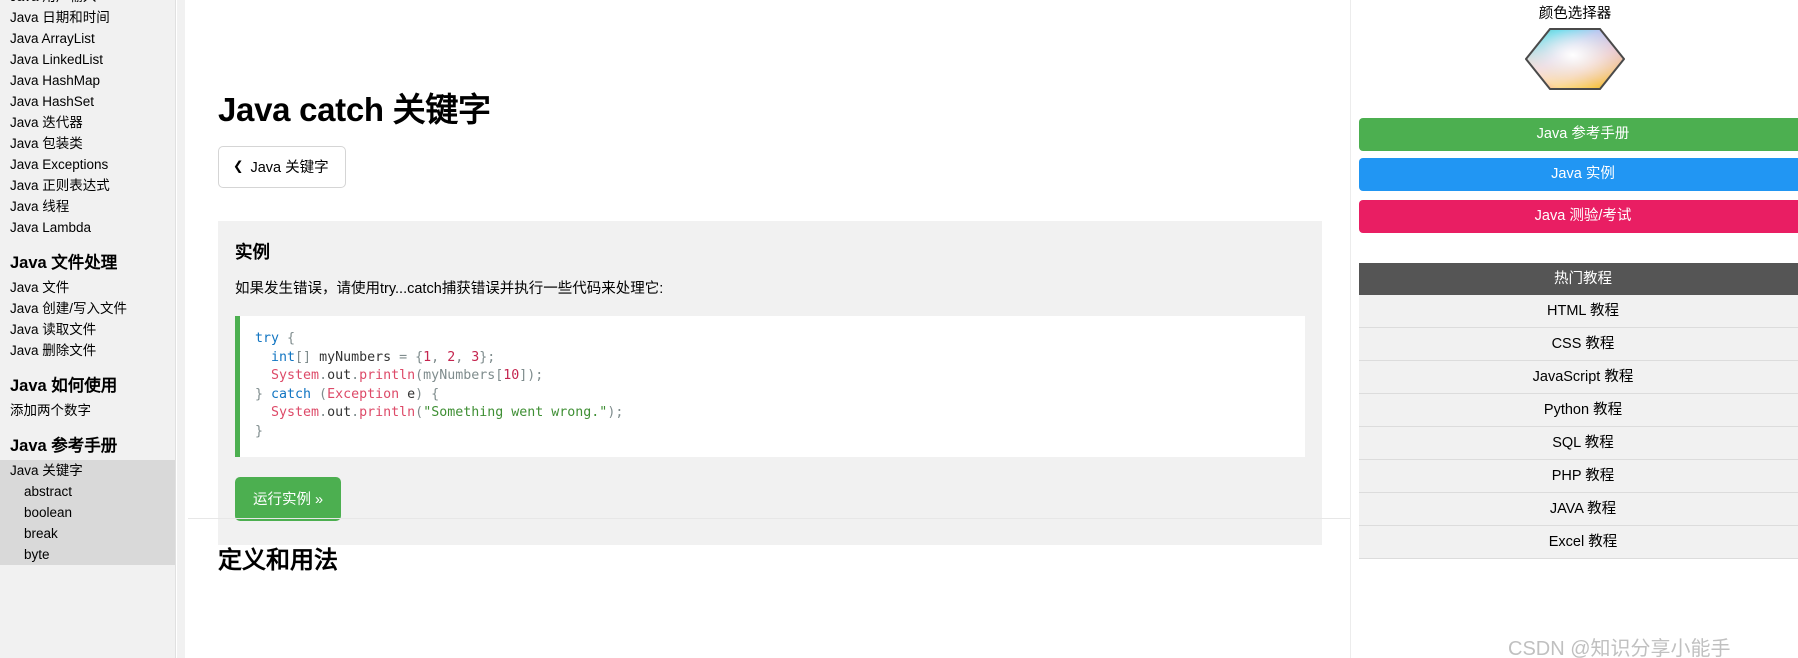 Image resolution: width=1798 pixels, height=658 pixels. What do you see at coordinates (451, 357) in the screenshot?
I see `code-token: 2` at bounding box center [451, 357].